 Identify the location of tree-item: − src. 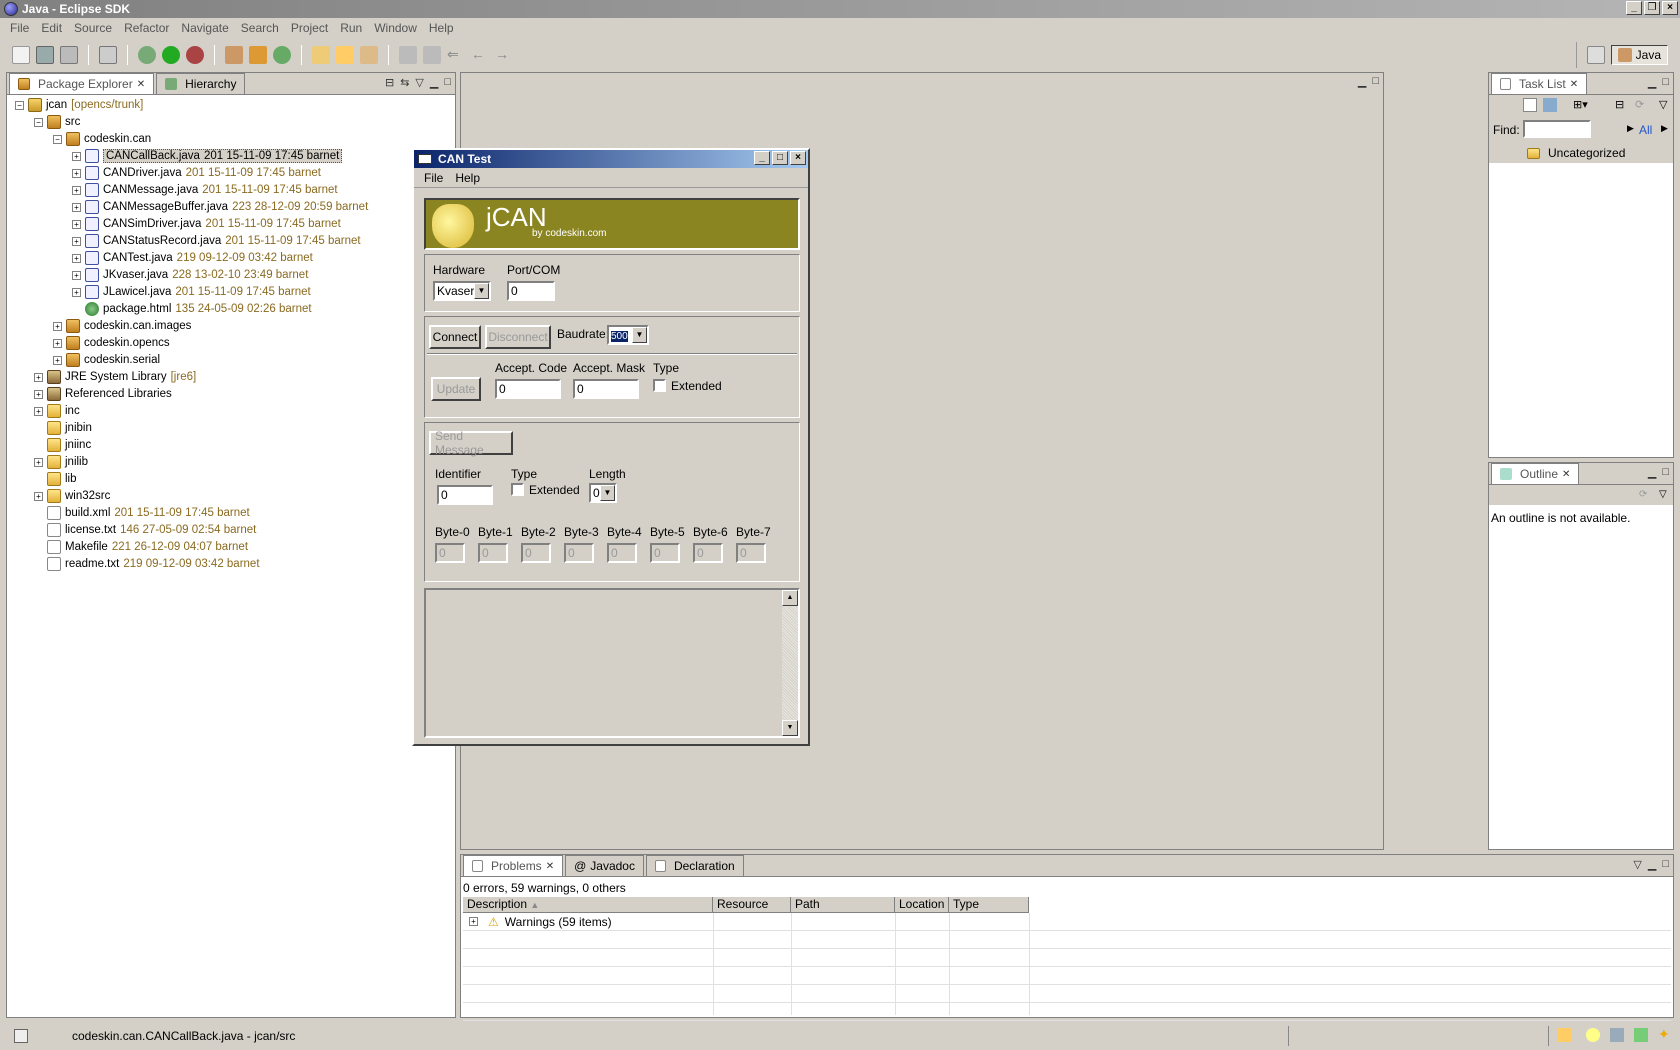
(57, 122).